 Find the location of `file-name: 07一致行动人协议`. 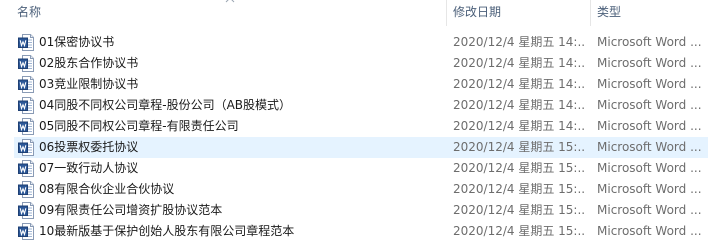

file-name: 07一致行动人协议 is located at coordinates (239, 168).